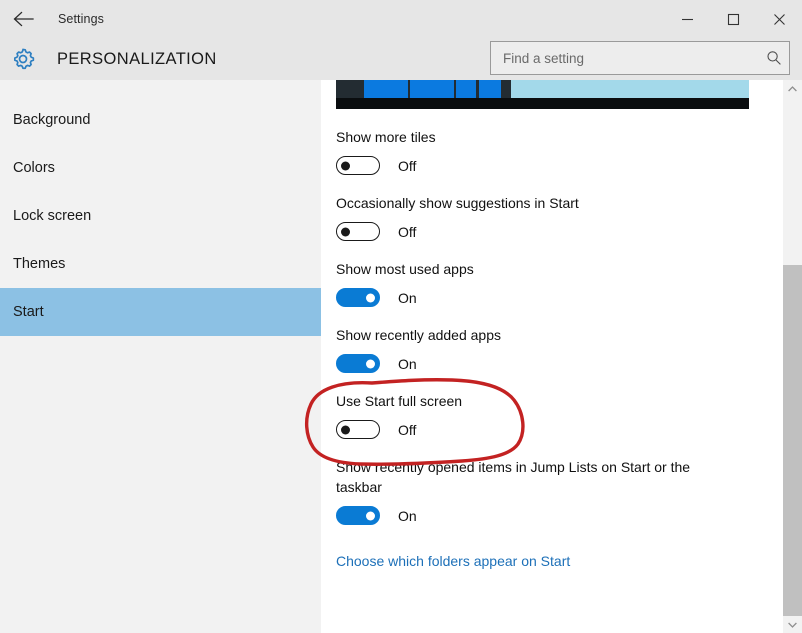  Describe the element at coordinates (358, 429) in the screenshot. I see `toggle-use-start-full-screen` at that location.